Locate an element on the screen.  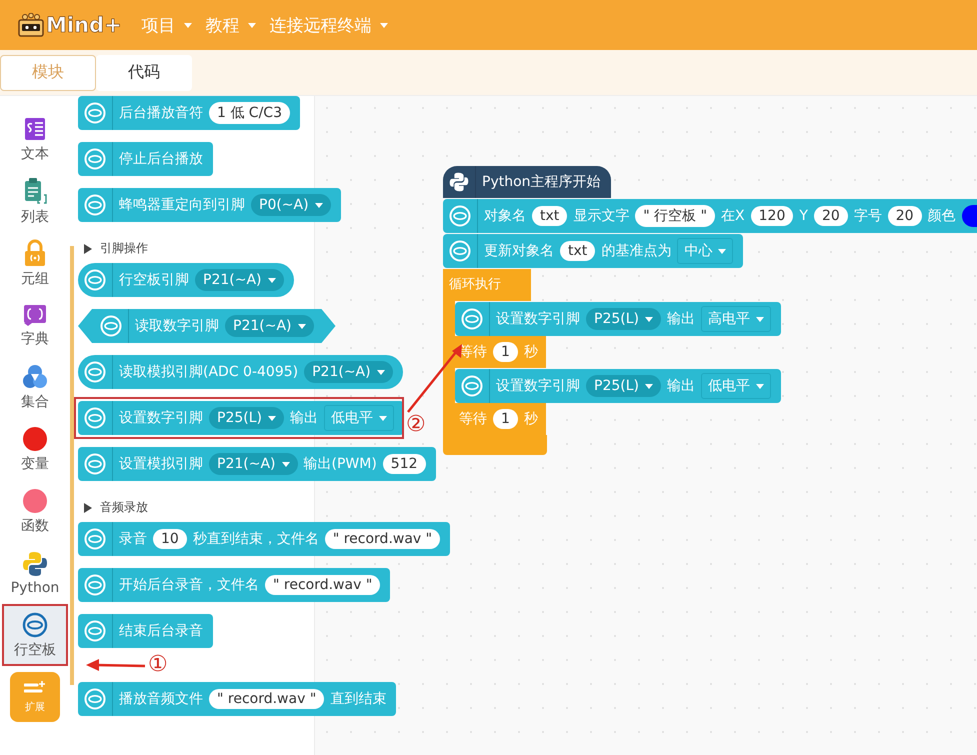
code-block: 更新对象名 txt 的基准点为 中心 is located at coordinates (593, 251).